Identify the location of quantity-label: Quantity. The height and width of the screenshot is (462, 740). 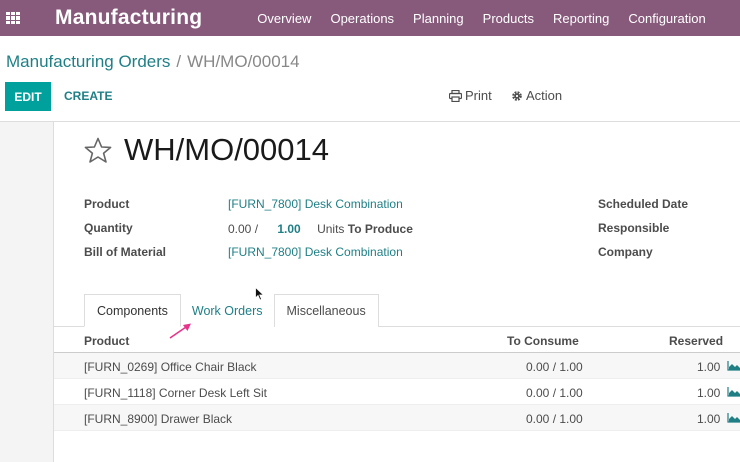
(108, 228).